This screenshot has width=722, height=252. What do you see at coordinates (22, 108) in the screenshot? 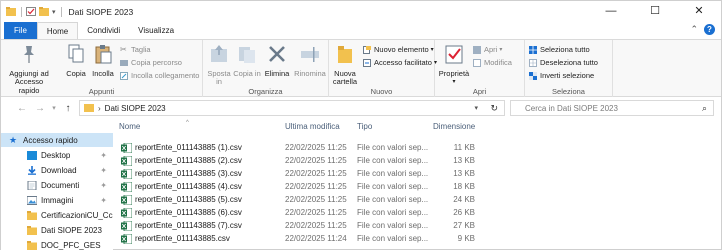
I see `back-arrow-icon: ←` at bounding box center [22, 108].